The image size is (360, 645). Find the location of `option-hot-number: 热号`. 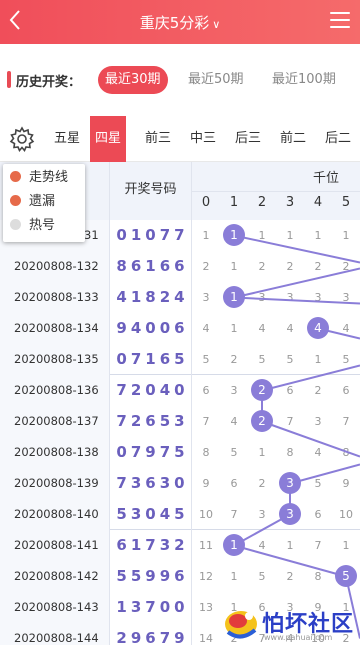

option-hot-number: 热号 is located at coordinates (32, 226).